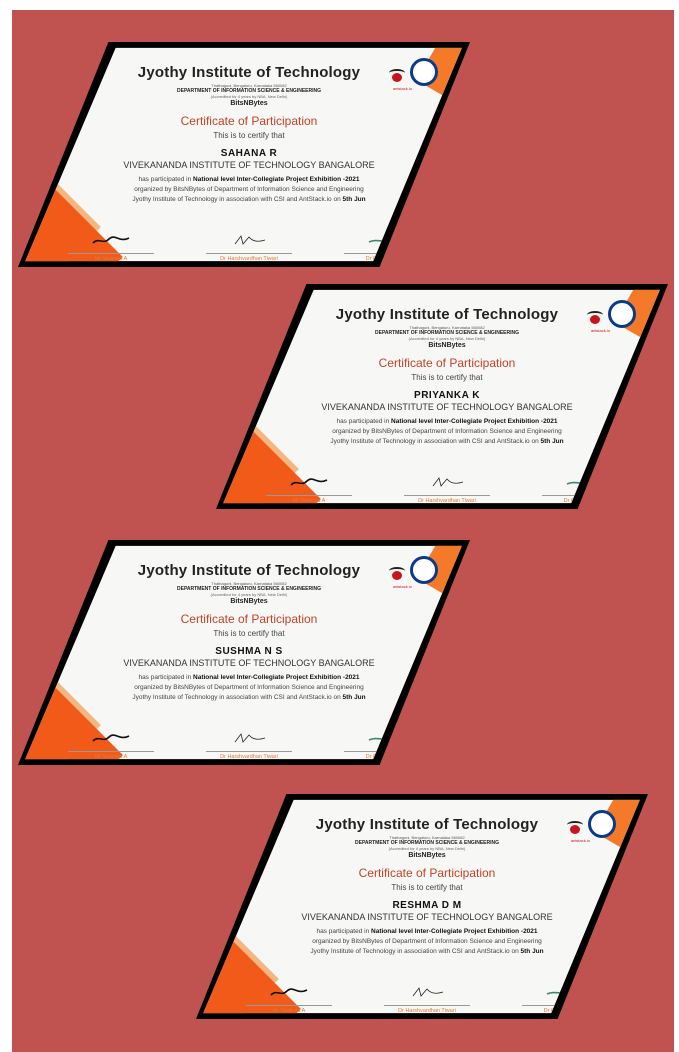 Image resolution: width=679 pixels, height=1052 pixels. What do you see at coordinates (447, 395) in the screenshot?
I see `participant-name: PRIYANKA K` at bounding box center [447, 395].